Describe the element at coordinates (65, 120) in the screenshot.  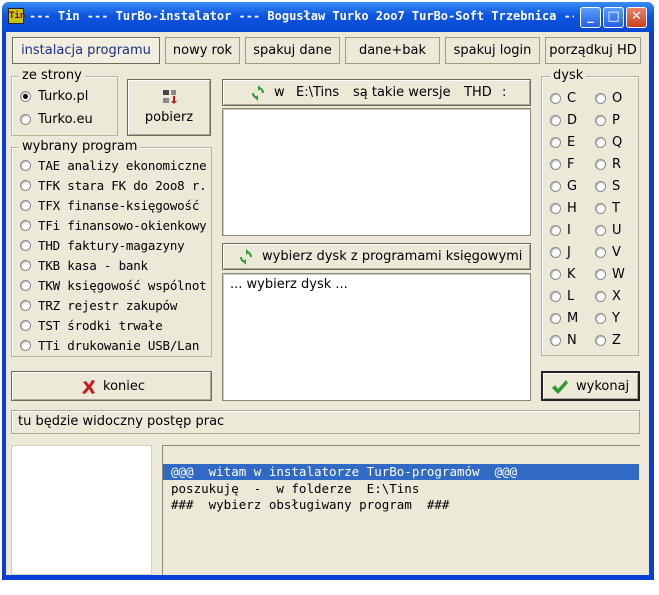
I see `radio-label-turko-eu: Turko.eu` at that location.